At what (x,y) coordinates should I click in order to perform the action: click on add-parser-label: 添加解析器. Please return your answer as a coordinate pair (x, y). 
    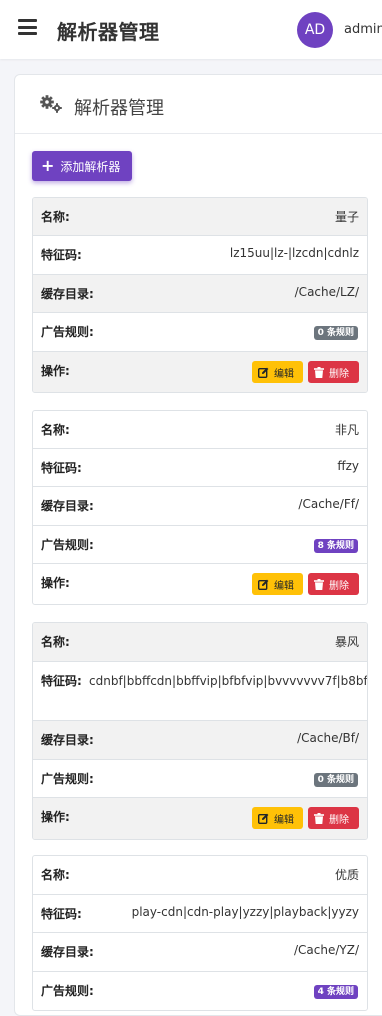
    Looking at the image, I should click on (90, 166).